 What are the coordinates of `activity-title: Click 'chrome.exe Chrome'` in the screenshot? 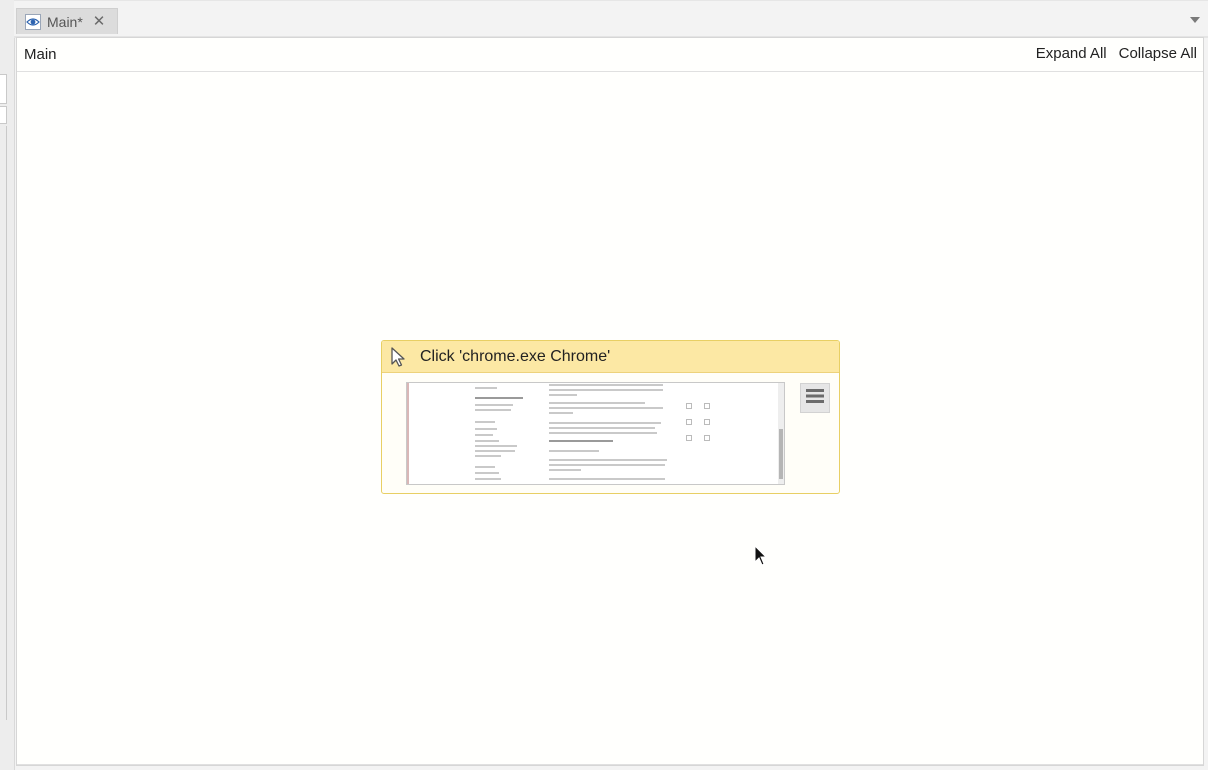 It's located at (515, 356).